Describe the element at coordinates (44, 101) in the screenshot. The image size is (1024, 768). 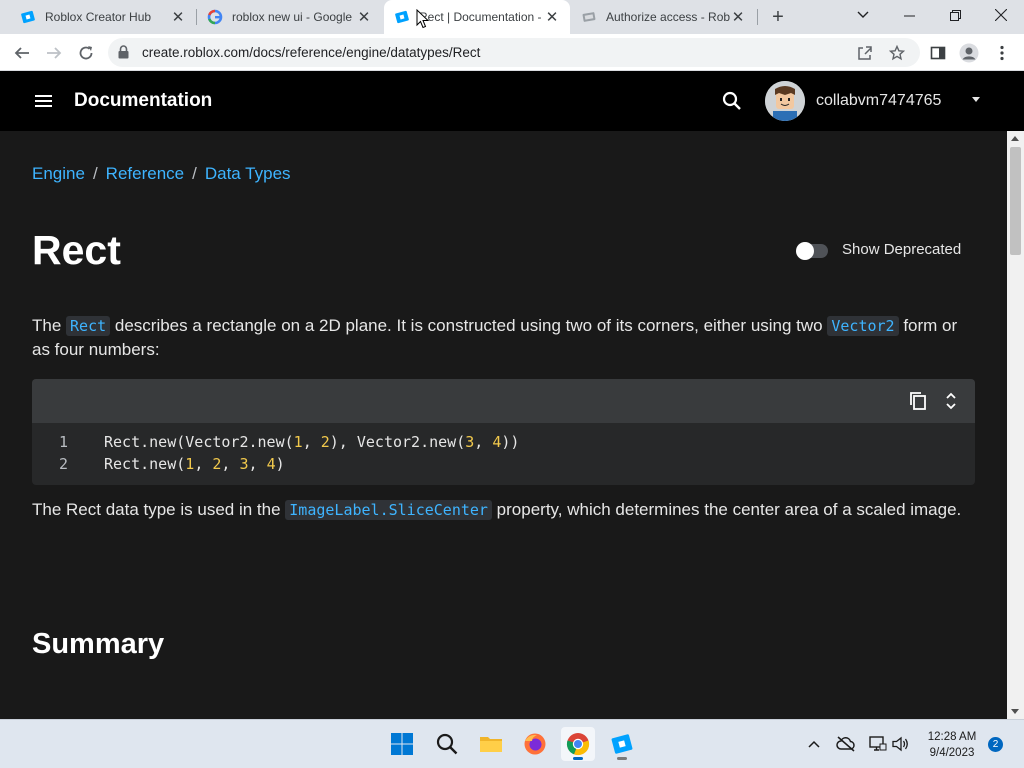
I see `hamburger-menu-icon` at that location.